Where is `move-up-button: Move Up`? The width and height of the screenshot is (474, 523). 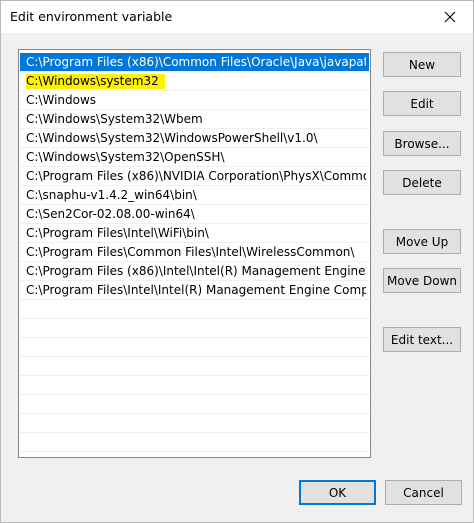 move-up-button: Move Up is located at coordinates (422, 241).